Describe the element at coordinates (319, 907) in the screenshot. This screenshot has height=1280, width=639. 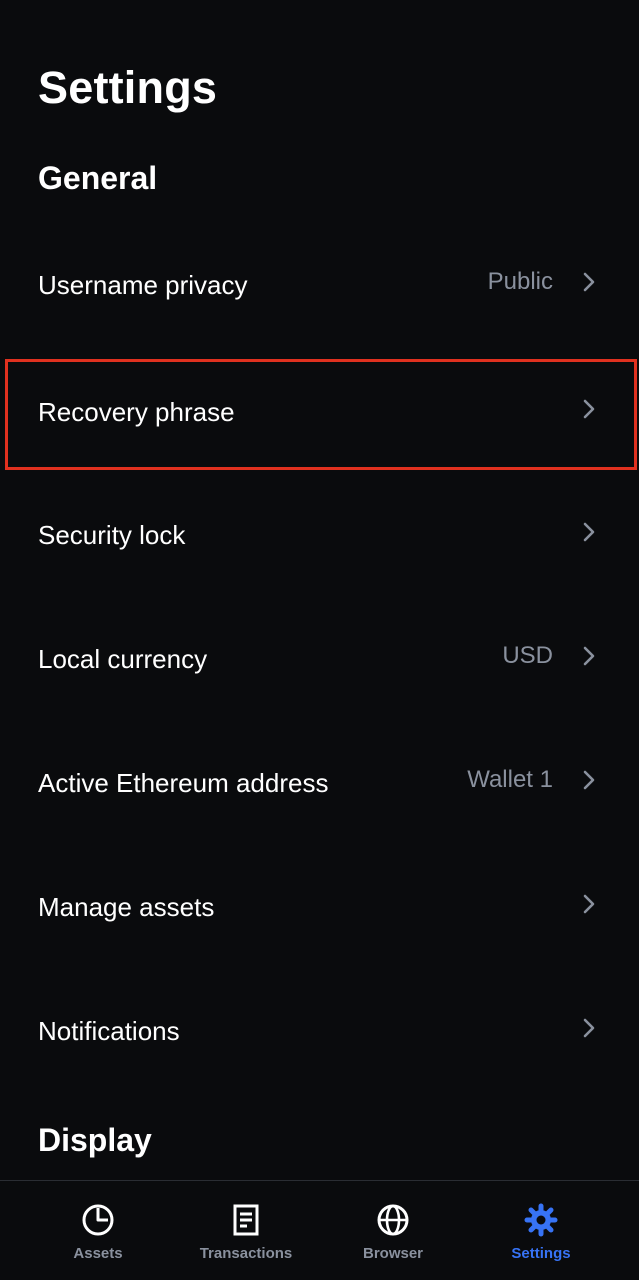
I see `settings-row-manage-assets: Manage assets` at that location.